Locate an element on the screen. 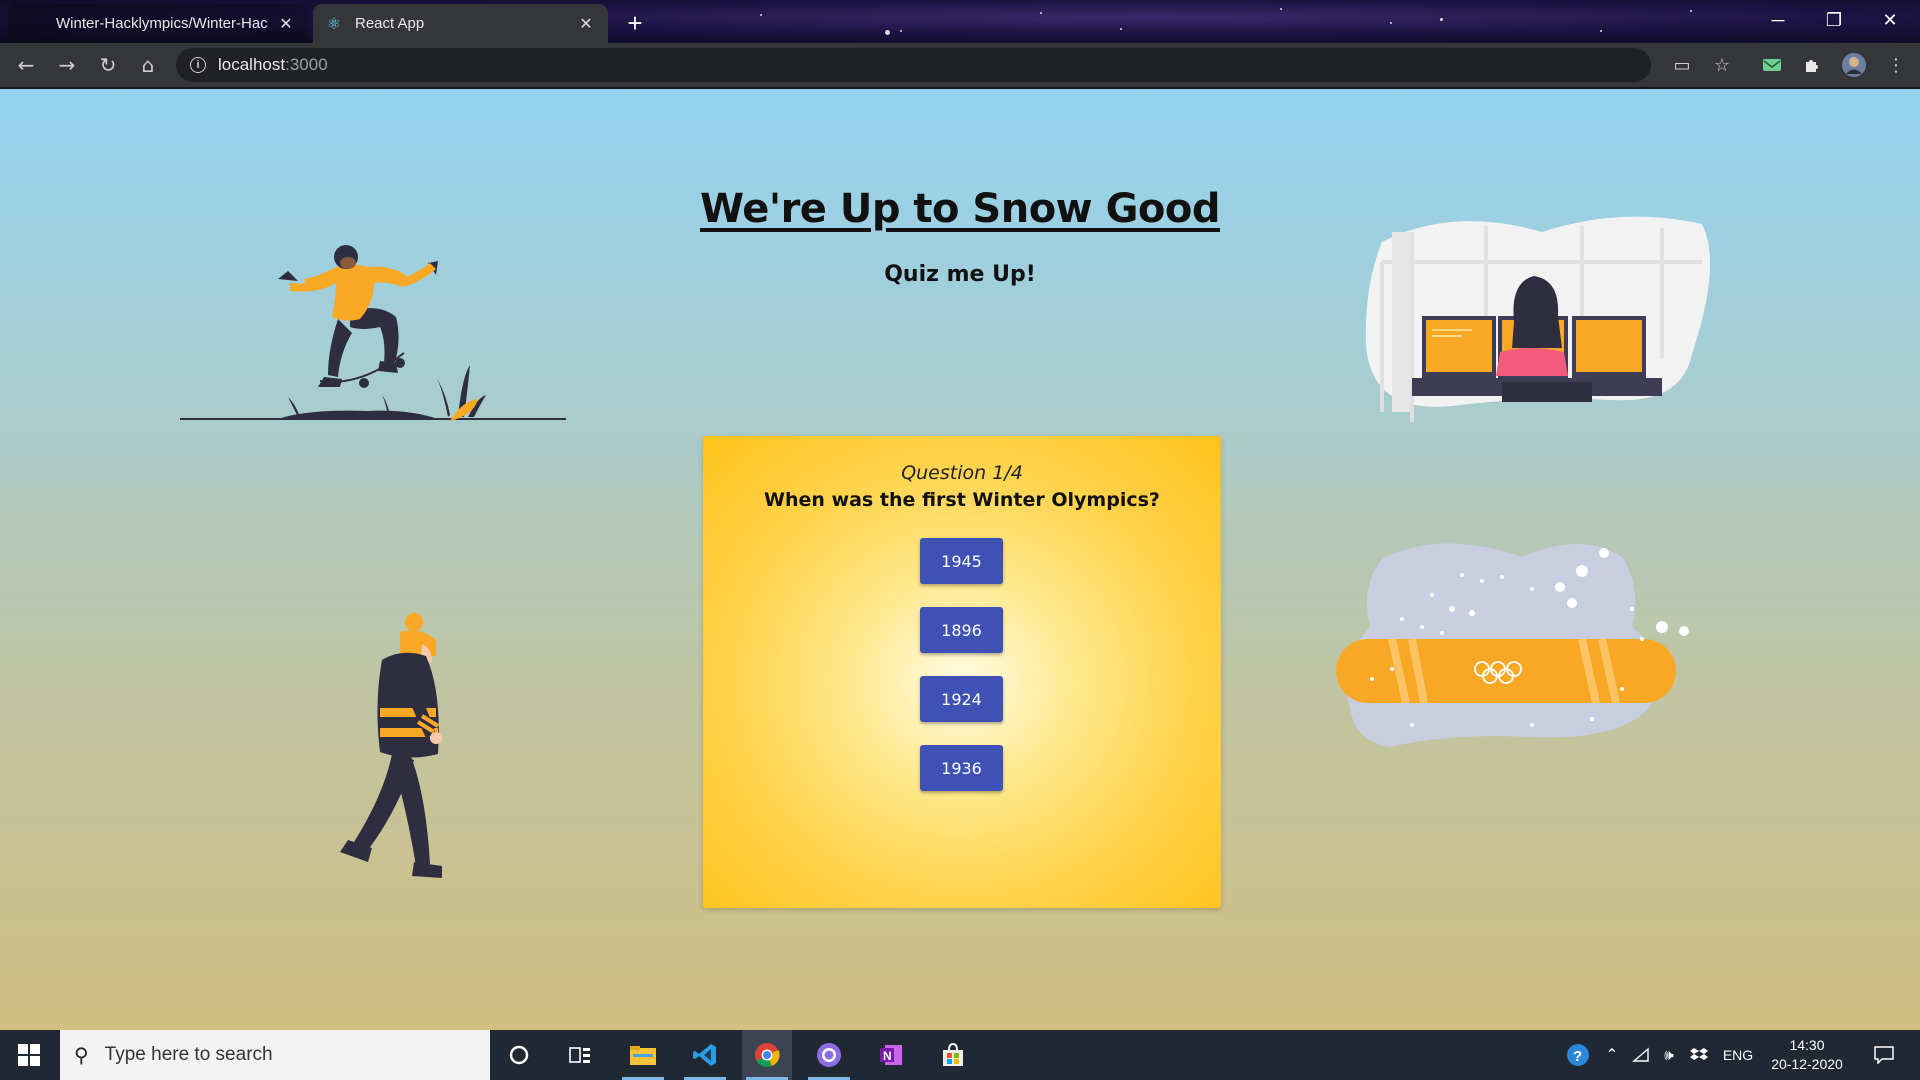  vscode-icon is located at coordinates (705, 1055).